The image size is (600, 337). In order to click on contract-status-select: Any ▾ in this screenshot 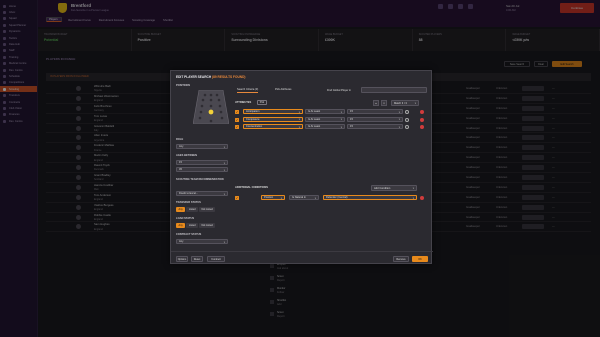, I will do `click(202, 241)`.